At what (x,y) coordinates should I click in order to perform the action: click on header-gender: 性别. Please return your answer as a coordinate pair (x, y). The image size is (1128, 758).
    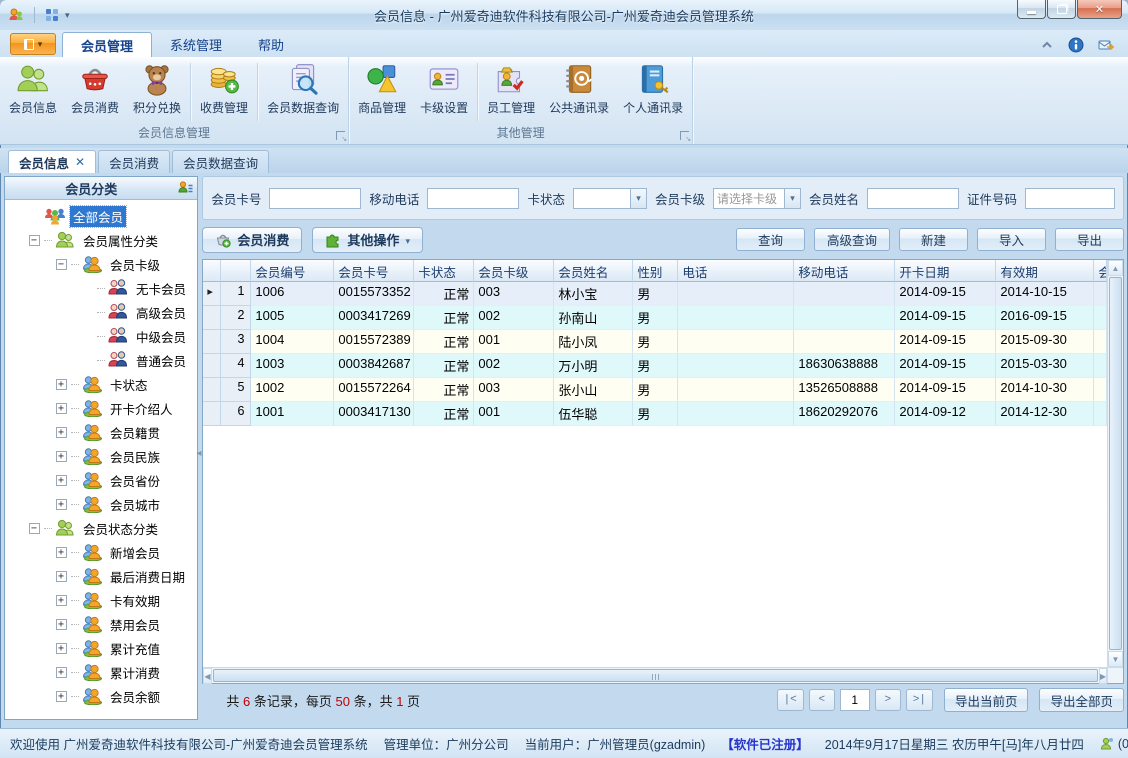
    Looking at the image, I should click on (656, 271).